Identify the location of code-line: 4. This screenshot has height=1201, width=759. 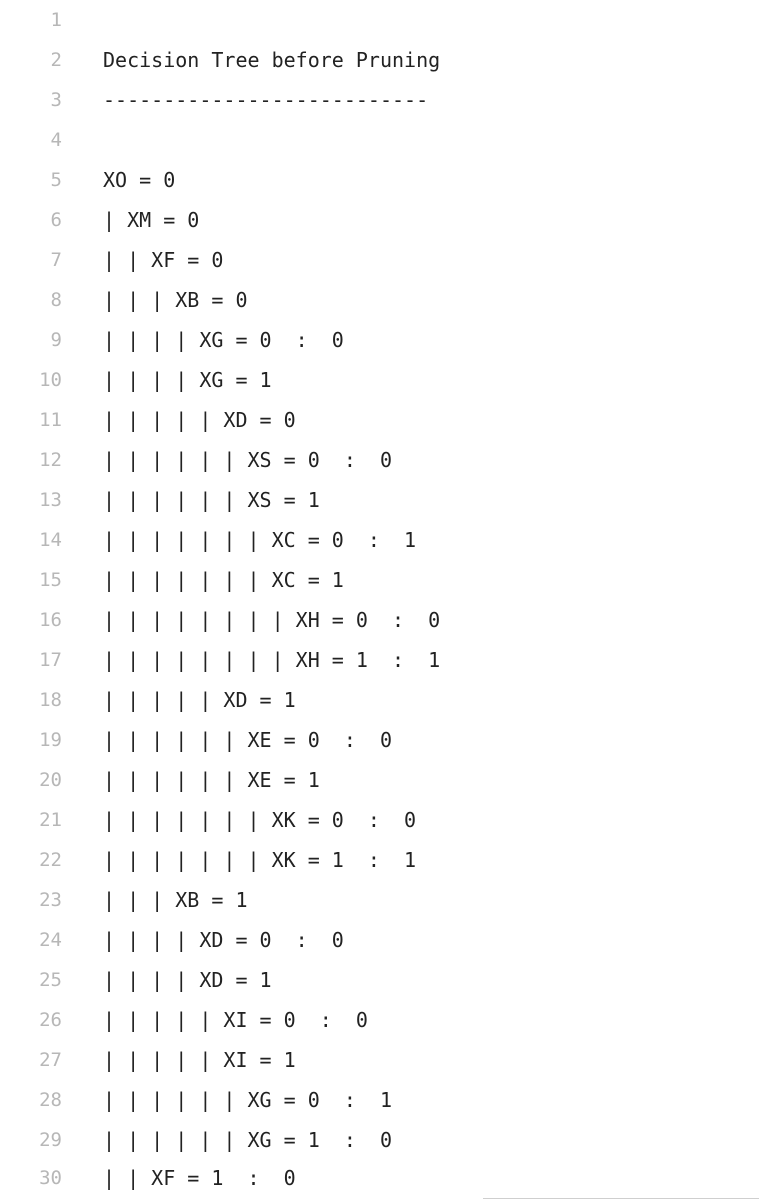
(379, 140).